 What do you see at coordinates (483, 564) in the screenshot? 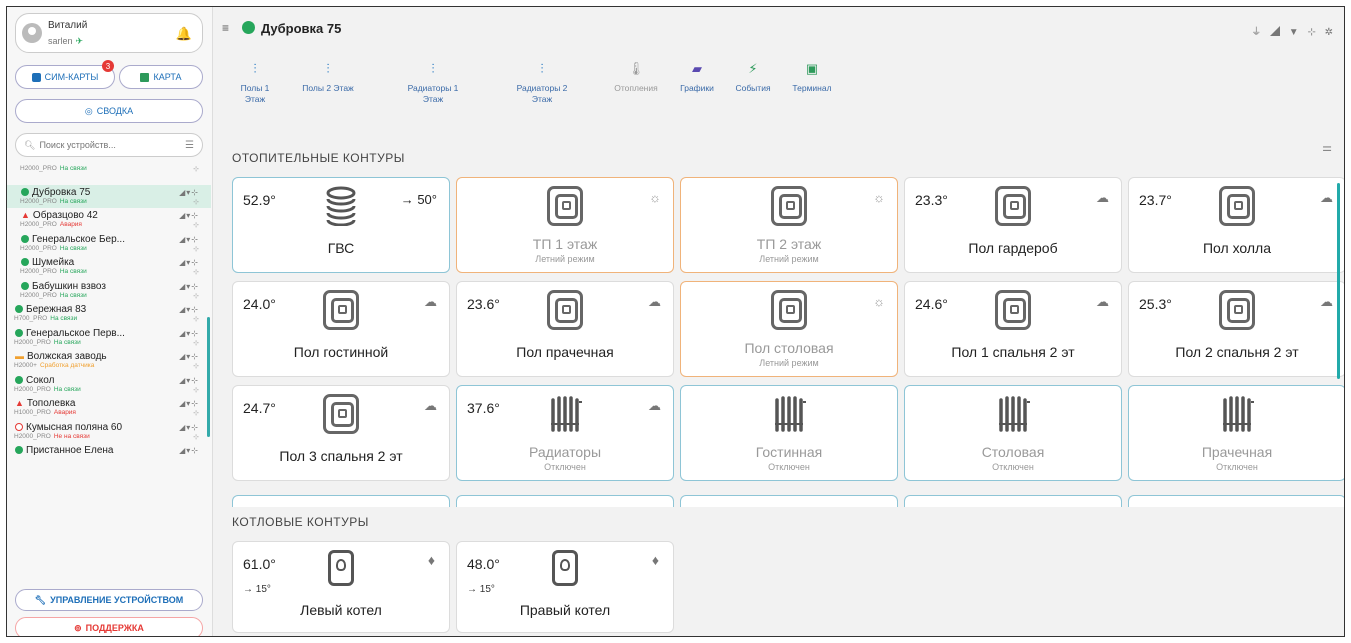
I see `boiler-temperature: 48.0°` at bounding box center [483, 564].